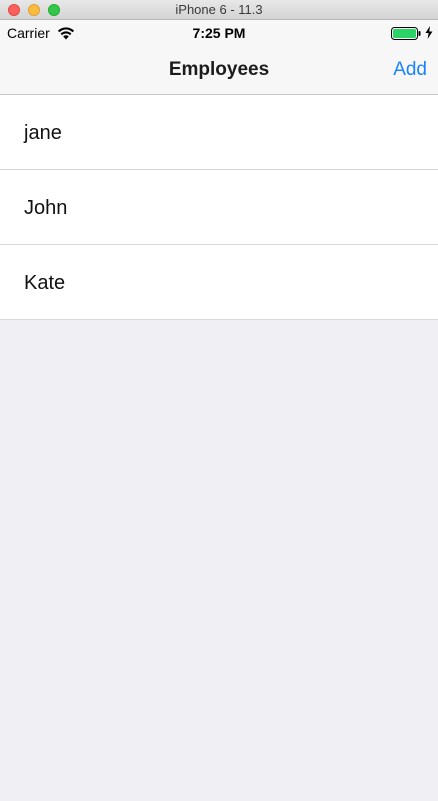 The image size is (438, 801). What do you see at coordinates (45, 283) in the screenshot?
I see `employee-name: Kate` at bounding box center [45, 283].